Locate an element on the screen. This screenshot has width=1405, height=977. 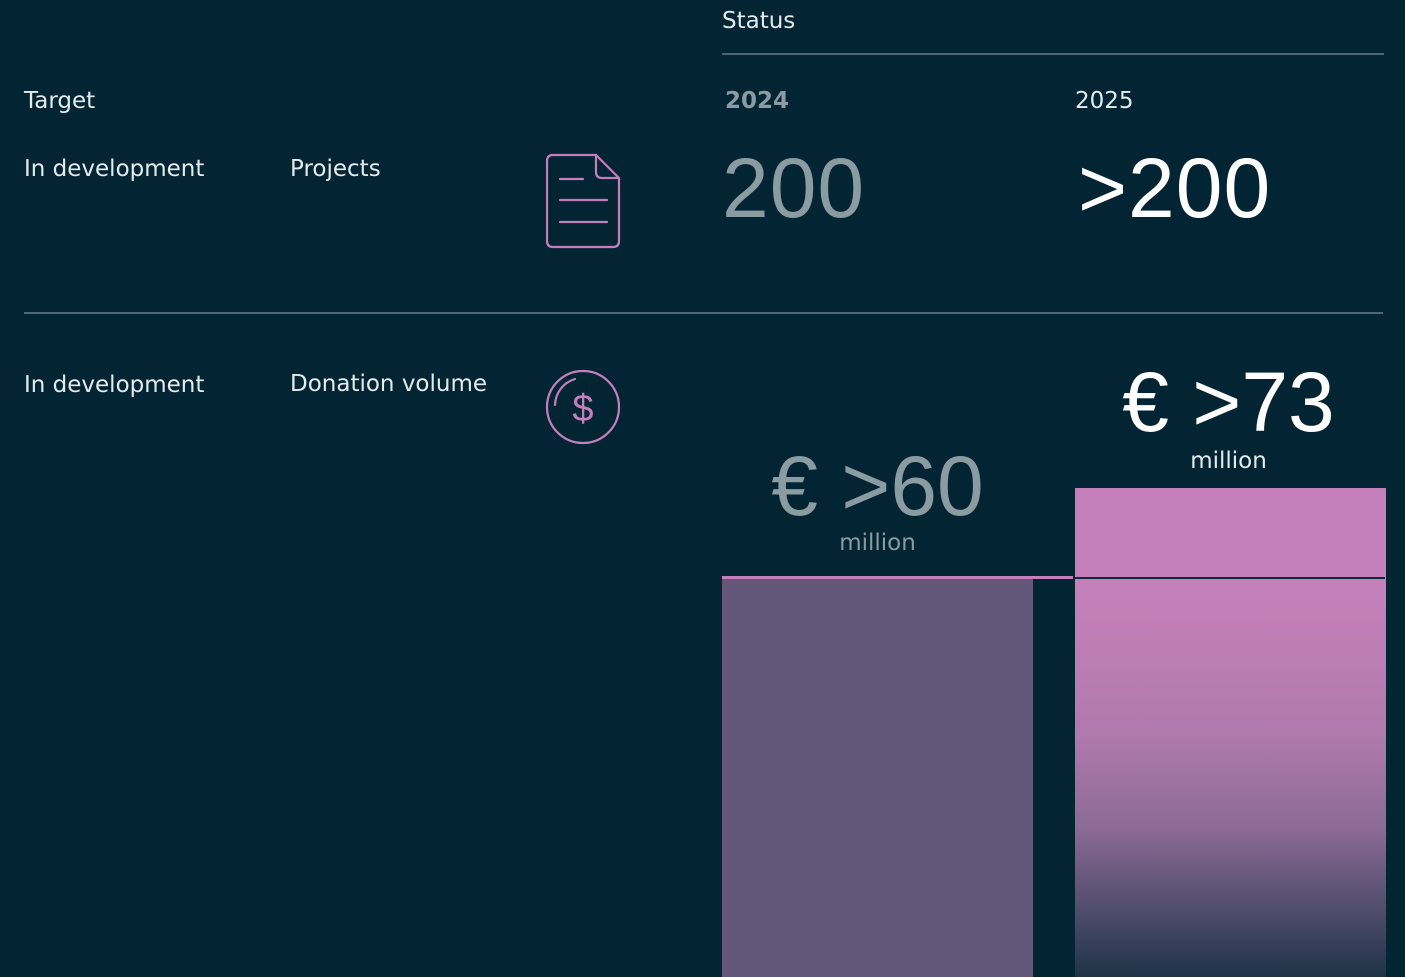
projects-value-2024: 200 is located at coordinates (794, 188).